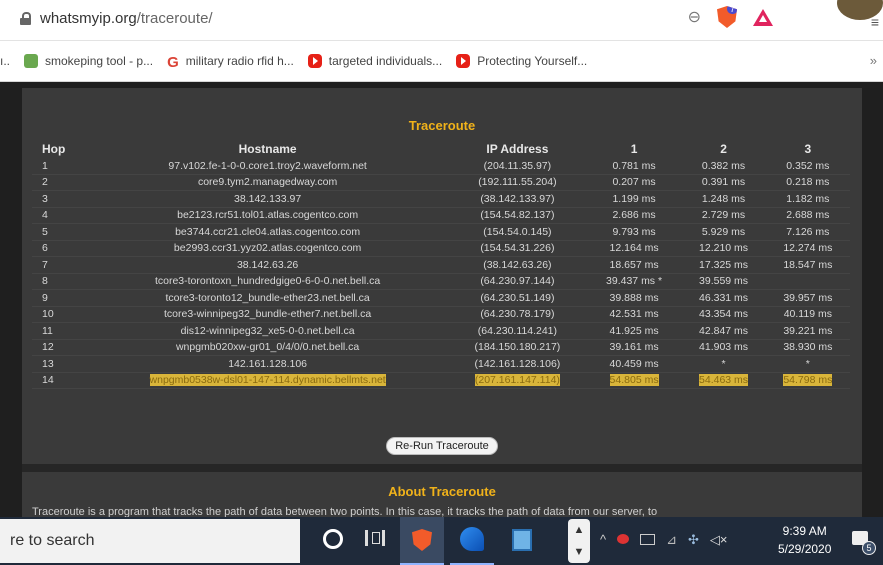 The height and width of the screenshot is (565, 883). I want to click on cell-hostname: 38.142.63.26, so click(268, 265).